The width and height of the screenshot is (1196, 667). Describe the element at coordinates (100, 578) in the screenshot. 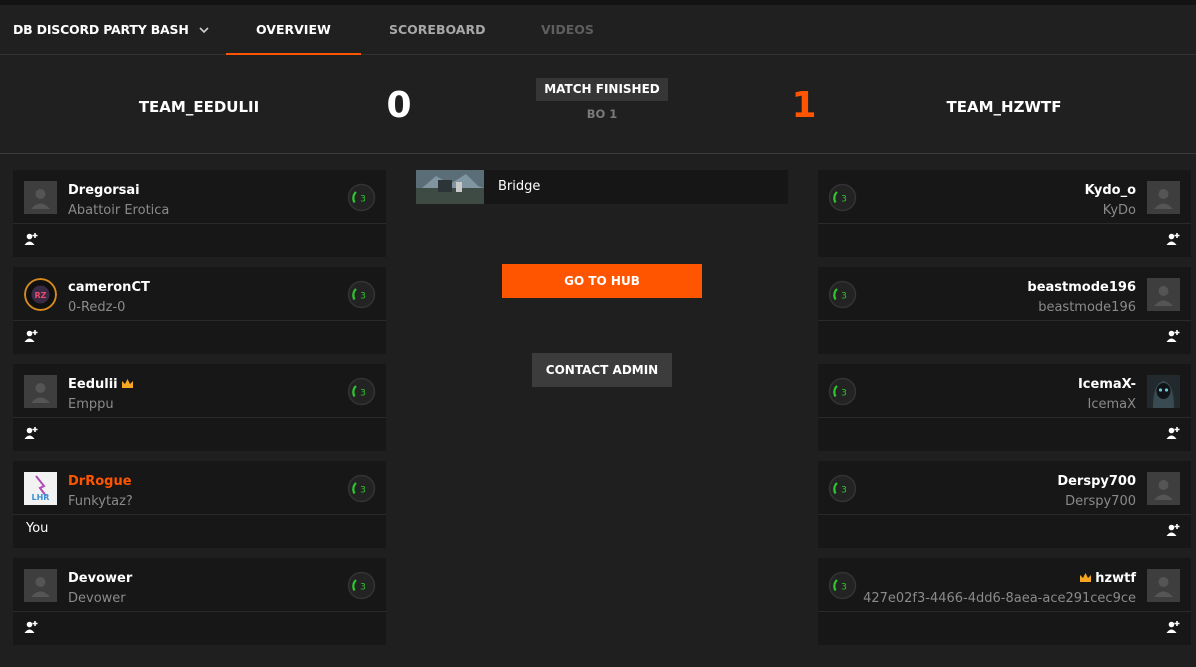

I see `player-name: Devower` at that location.